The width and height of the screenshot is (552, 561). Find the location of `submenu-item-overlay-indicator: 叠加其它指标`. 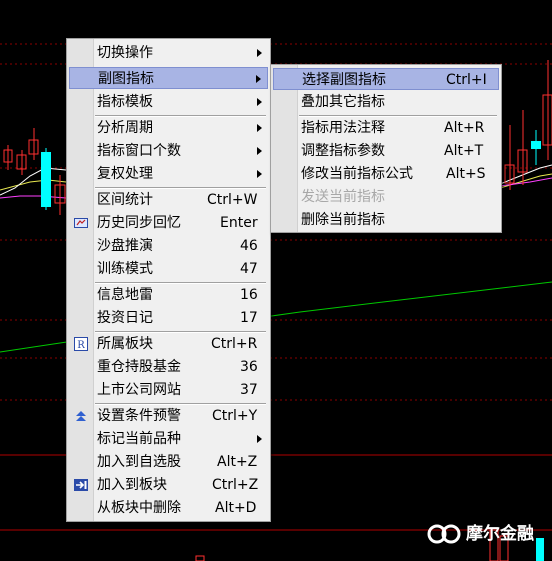

submenu-item-overlay-indicator: 叠加其它指标 is located at coordinates (386, 102).